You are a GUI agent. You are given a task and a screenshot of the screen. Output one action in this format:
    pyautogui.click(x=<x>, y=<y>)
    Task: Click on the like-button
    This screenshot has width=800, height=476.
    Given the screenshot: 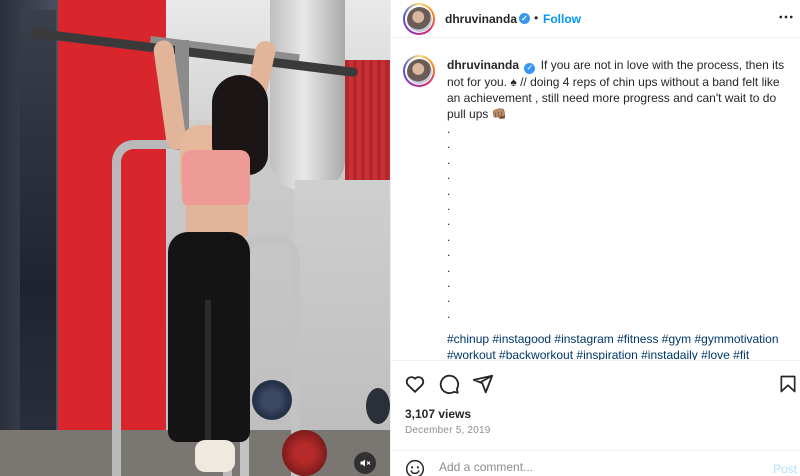 What is the action you would take?
    pyautogui.click(x=415, y=384)
    